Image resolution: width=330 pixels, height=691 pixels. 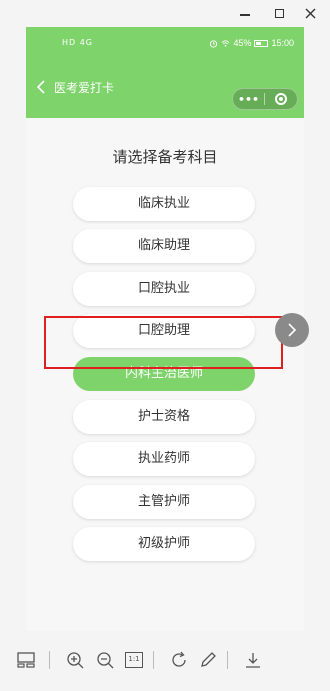 I want to click on target-icon, so click(x=281, y=99).